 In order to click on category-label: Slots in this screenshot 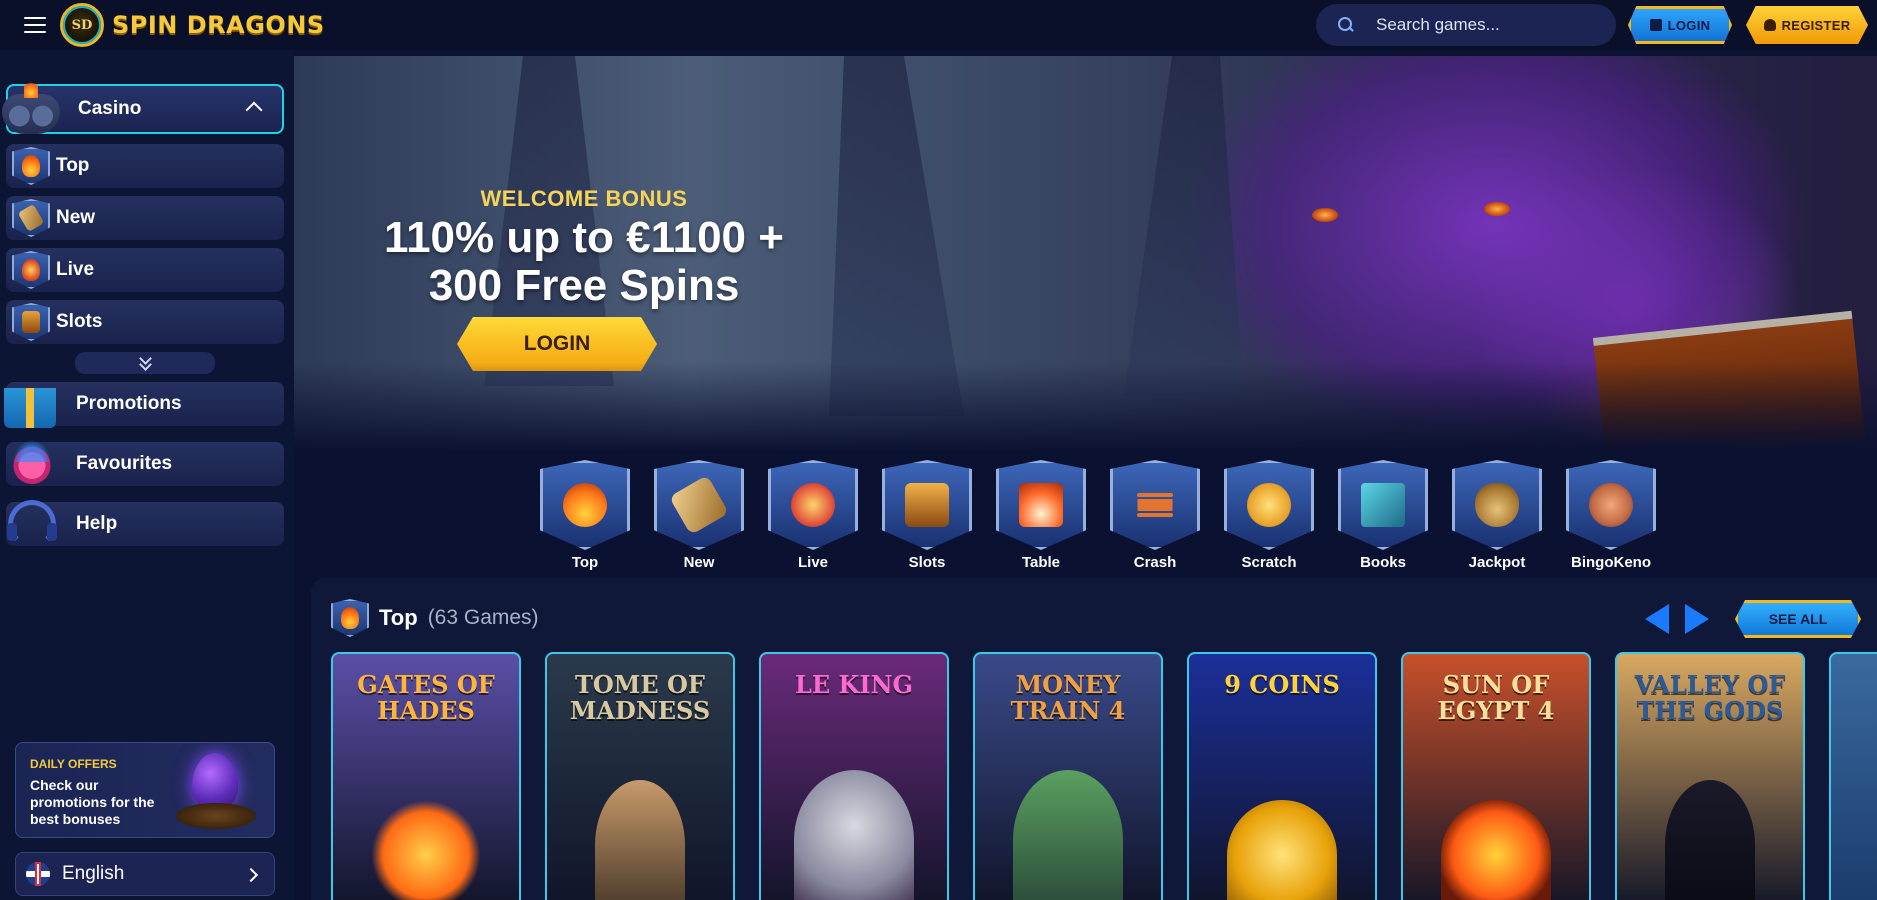, I will do `click(927, 562)`.